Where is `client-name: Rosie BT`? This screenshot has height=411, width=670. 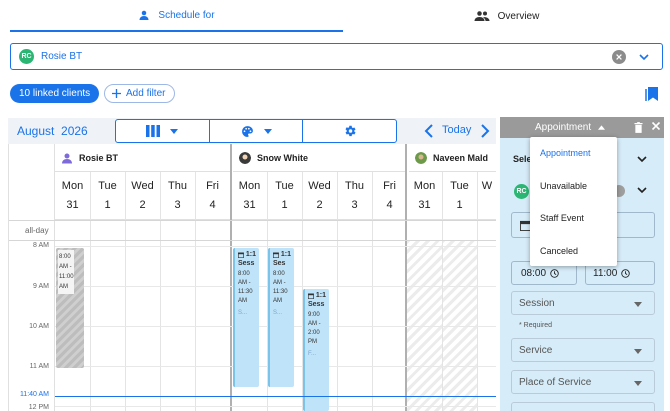 client-name: Rosie BT is located at coordinates (62, 56).